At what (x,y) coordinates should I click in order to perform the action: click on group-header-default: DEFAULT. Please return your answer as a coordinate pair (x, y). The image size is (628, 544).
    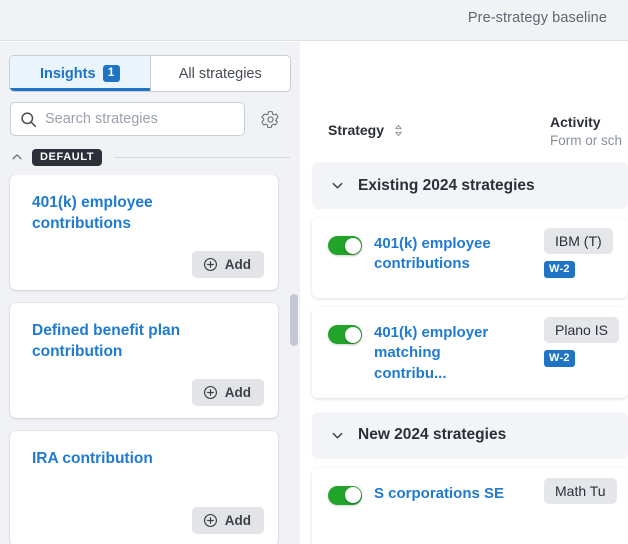
    Looking at the image, I should click on (150, 157).